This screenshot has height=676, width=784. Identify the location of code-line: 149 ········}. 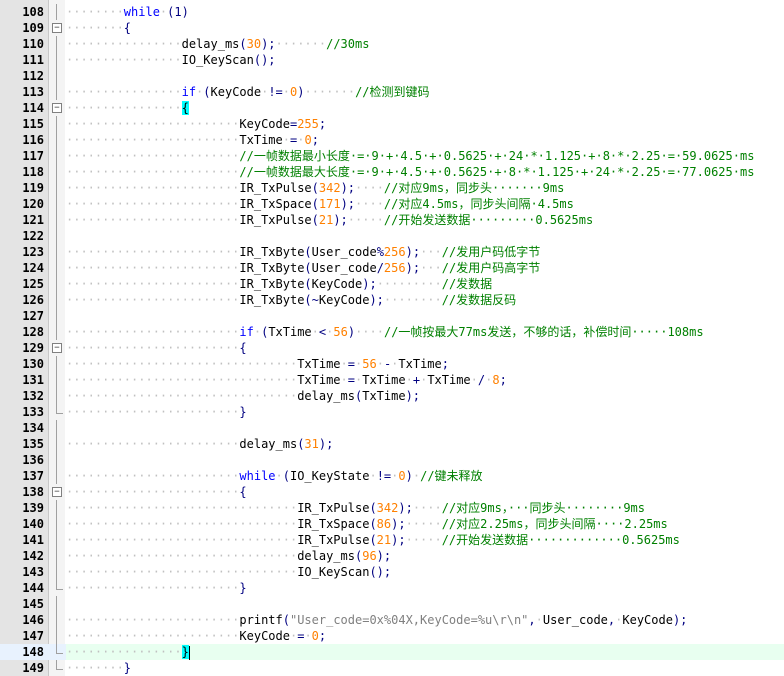
(392, 668).